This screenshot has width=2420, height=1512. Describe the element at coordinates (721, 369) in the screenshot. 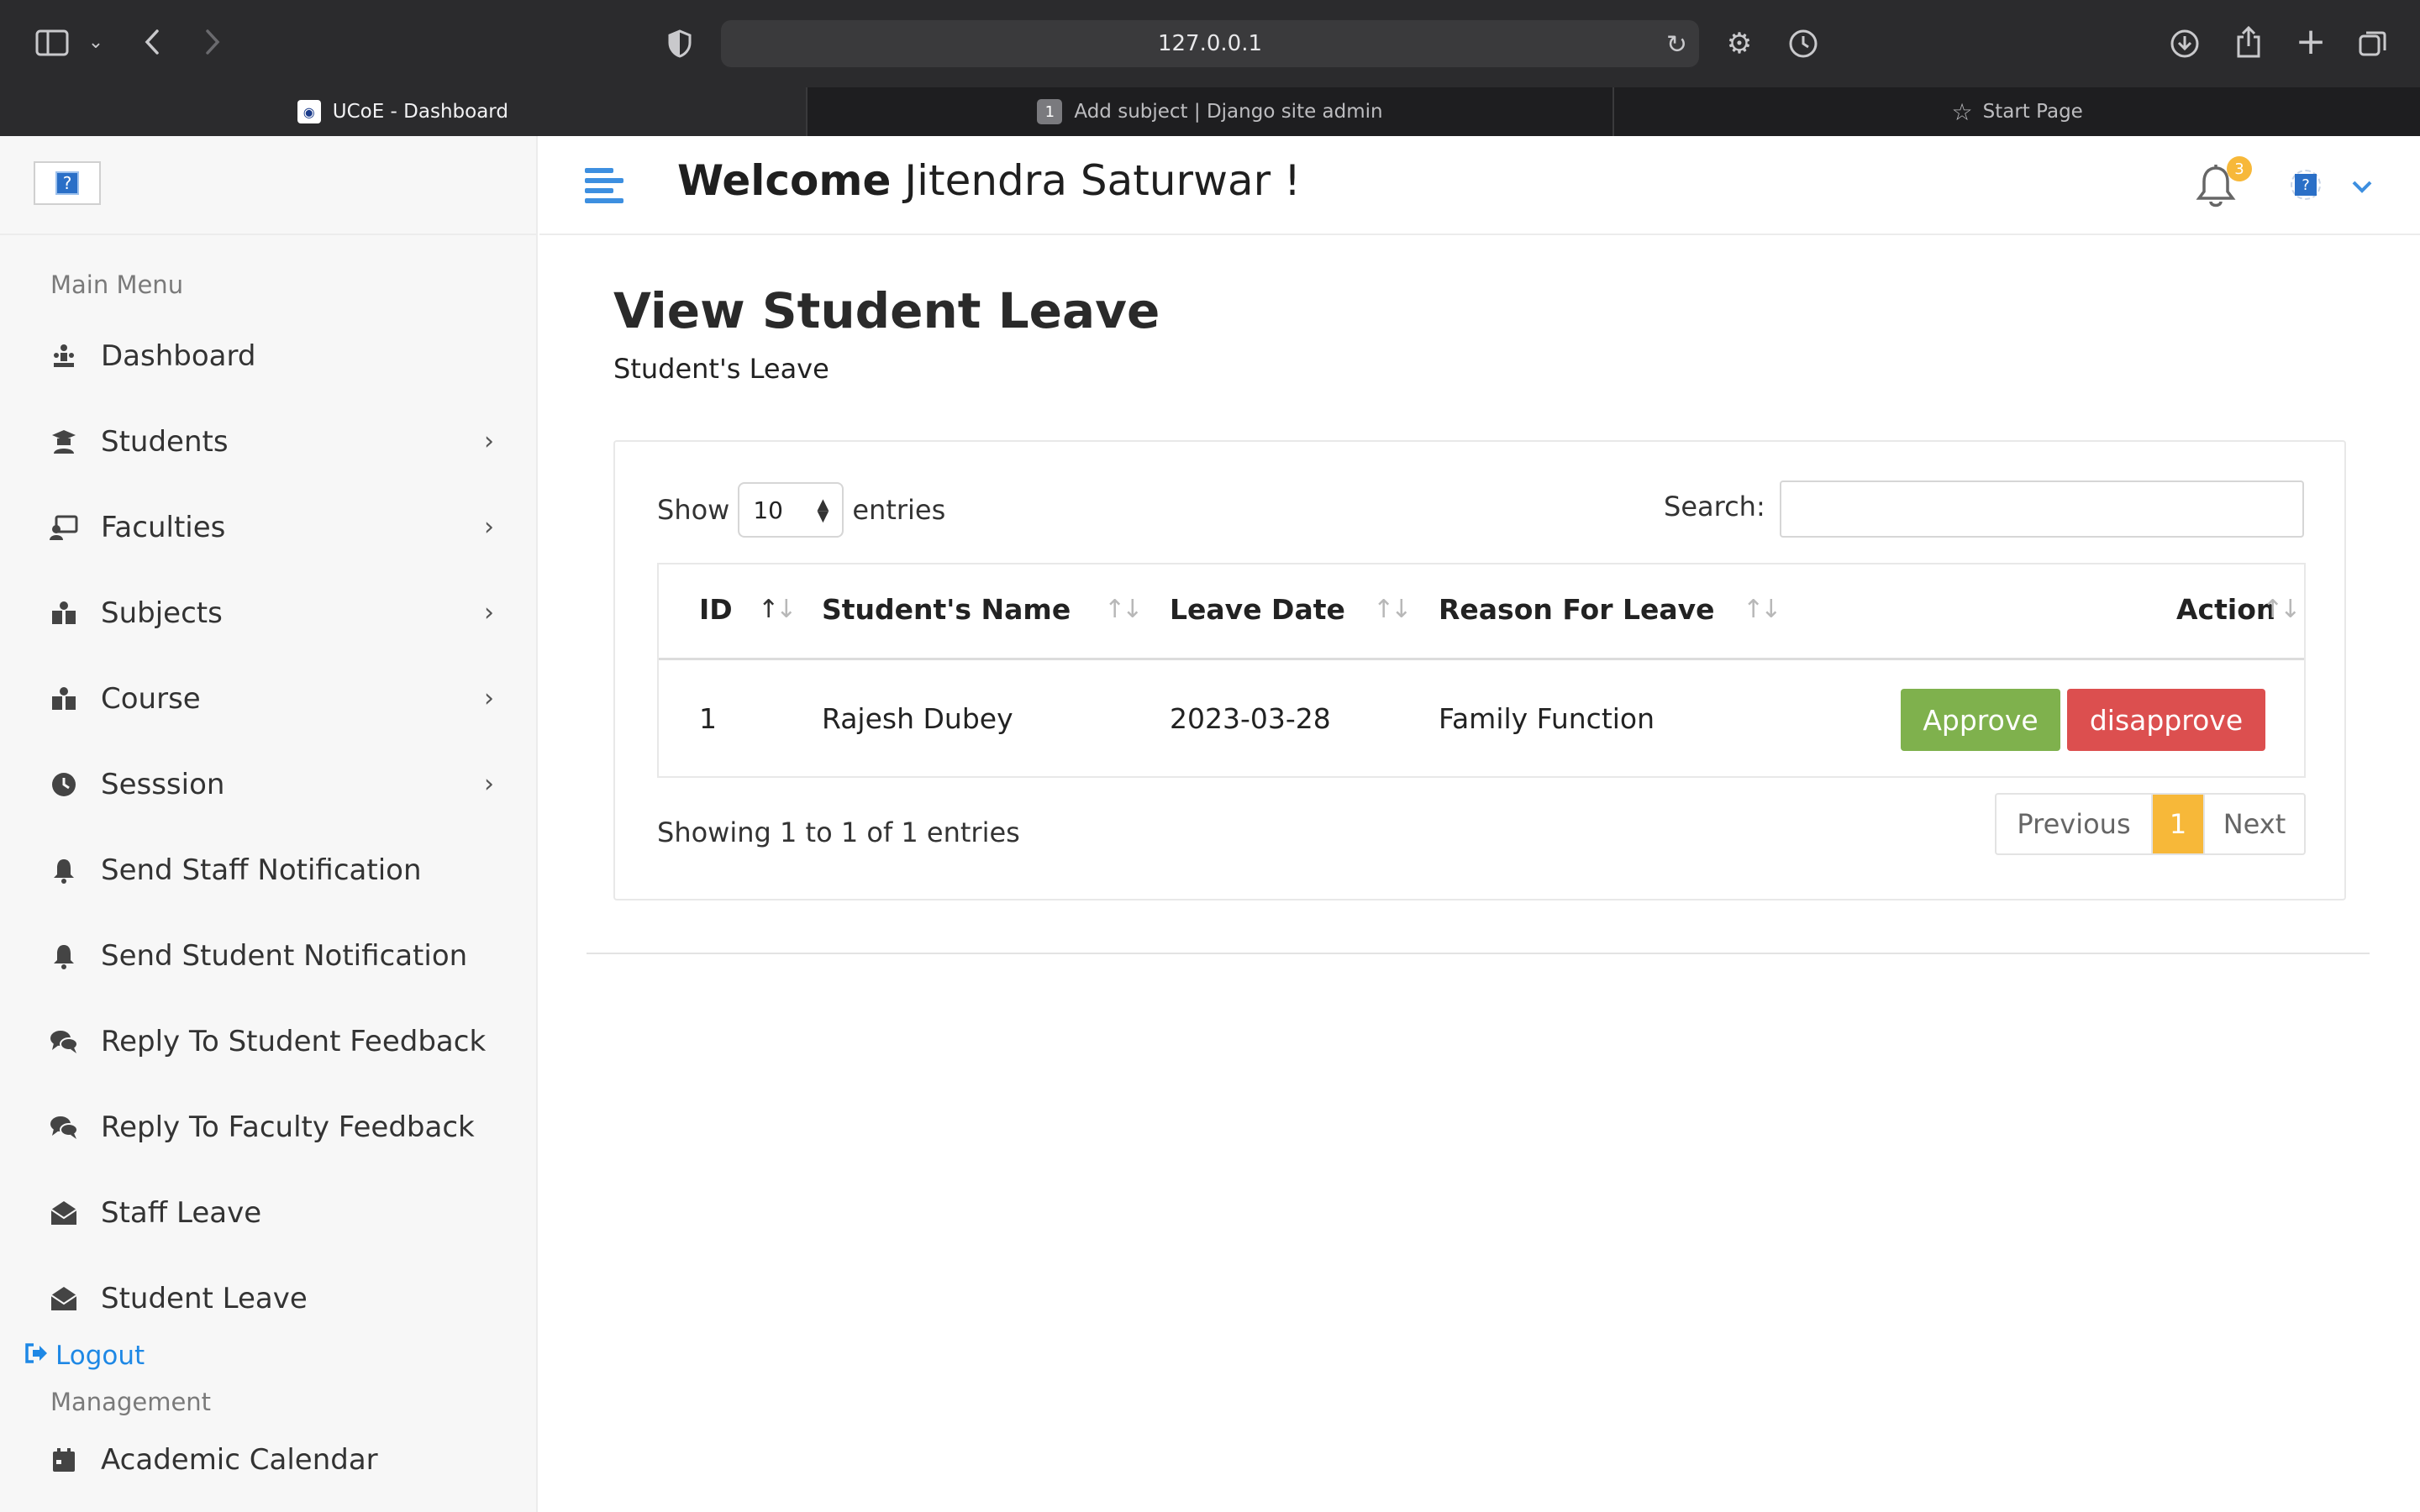

I see `page-subtitle: Student's Leave` at that location.